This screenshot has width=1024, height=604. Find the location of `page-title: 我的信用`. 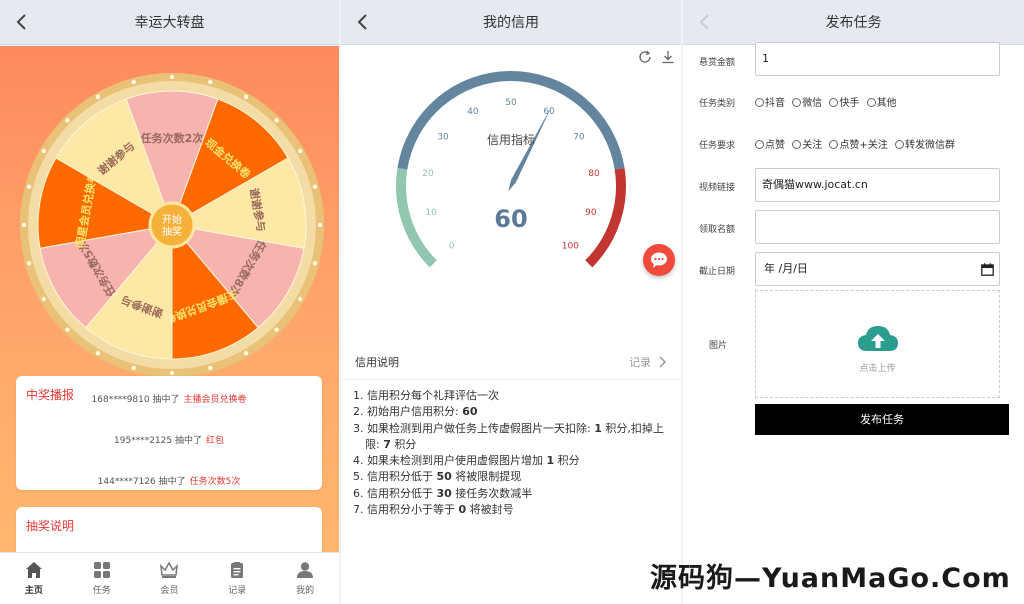

page-title: 我的信用 is located at coordinates (511, 23).